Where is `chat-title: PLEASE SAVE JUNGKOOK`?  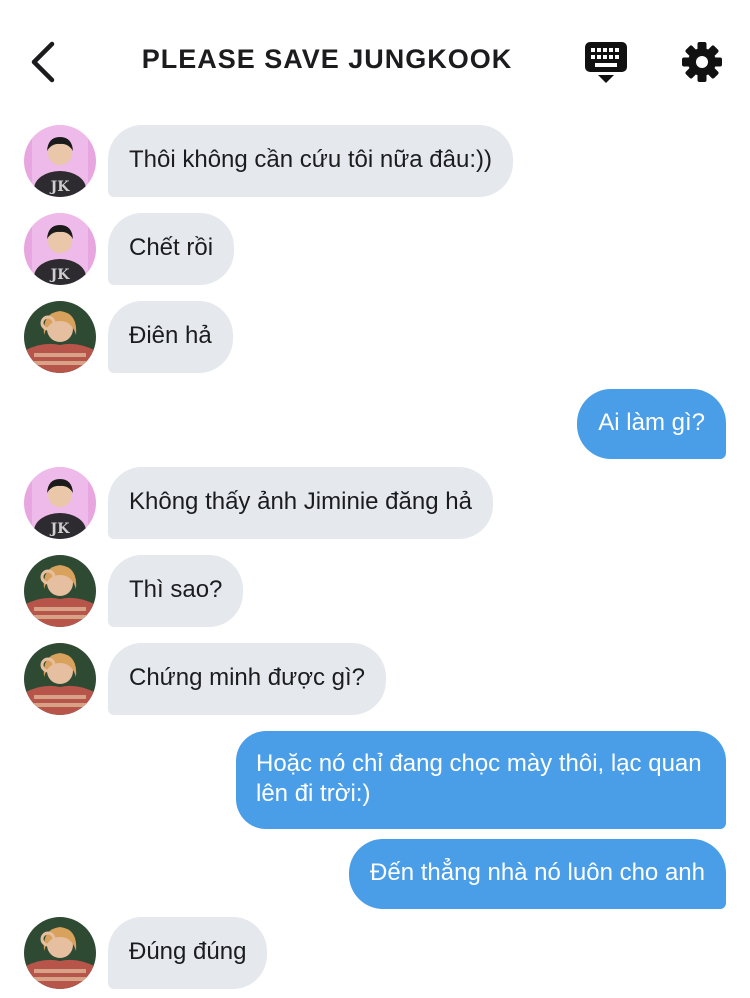 chat-title: PLEASE SAVE JUNGKOOK is located at coordinates (327, 59).